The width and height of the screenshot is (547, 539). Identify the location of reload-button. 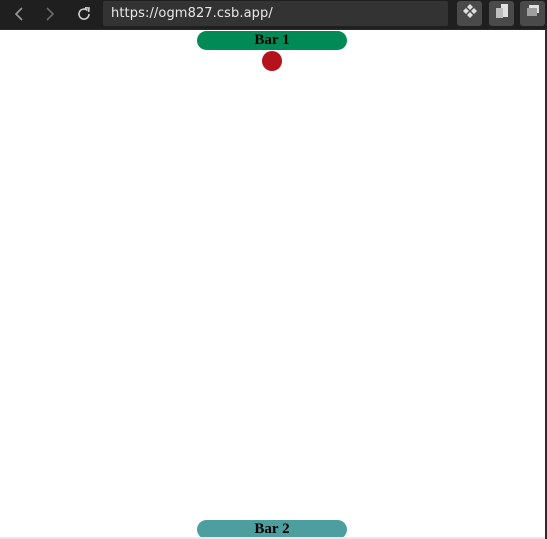
(84, 14).